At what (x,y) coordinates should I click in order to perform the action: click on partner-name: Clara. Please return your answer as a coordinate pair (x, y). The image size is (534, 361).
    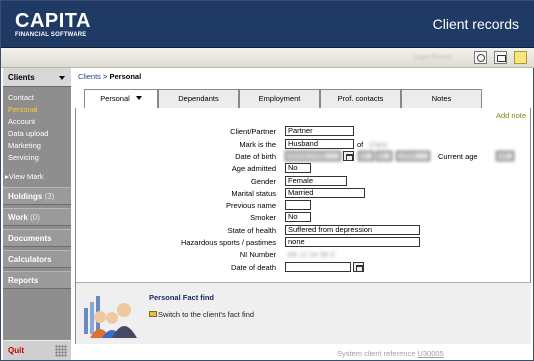
    Looking at the image, I should click on (378, 144).